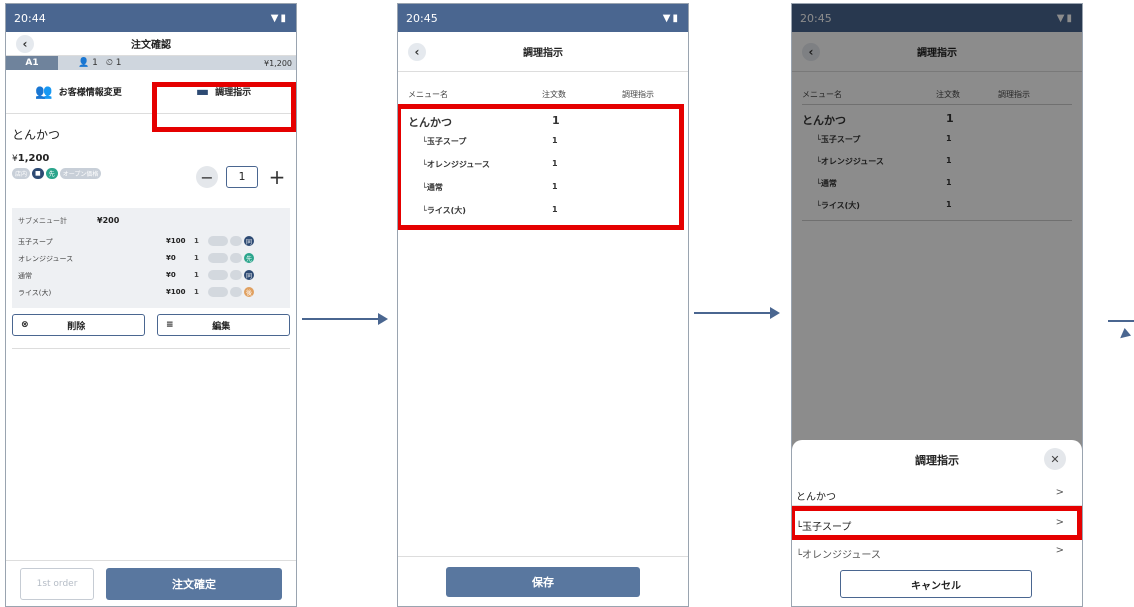  I want to click on edit-row: ⊗ 削除 ≡ 編集, so click(151, 325).